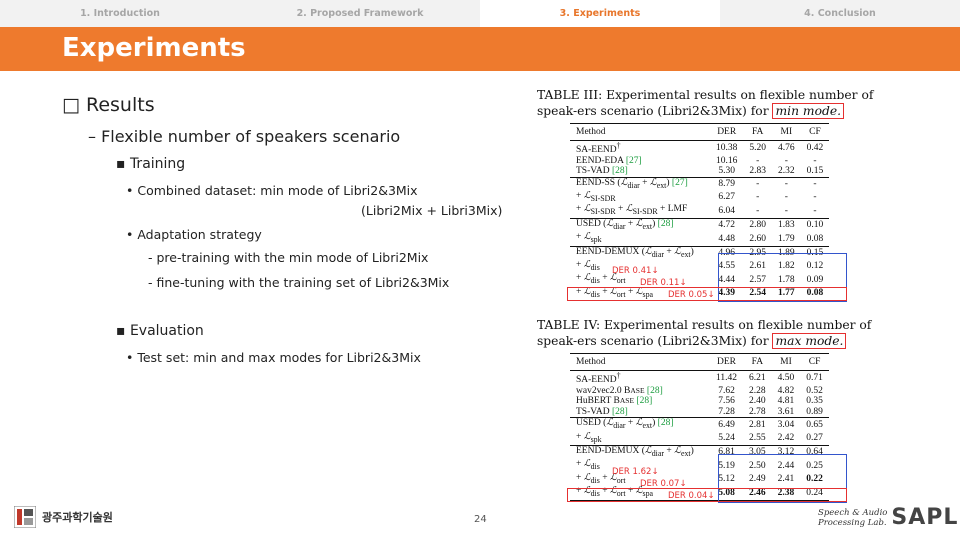 The width and height of the screenshot is (960, 540). I want to click on table-row: USED (ℒdiar + ℒext) [28] 4.72 2.80 1.83 0.10, so click(700, 225).